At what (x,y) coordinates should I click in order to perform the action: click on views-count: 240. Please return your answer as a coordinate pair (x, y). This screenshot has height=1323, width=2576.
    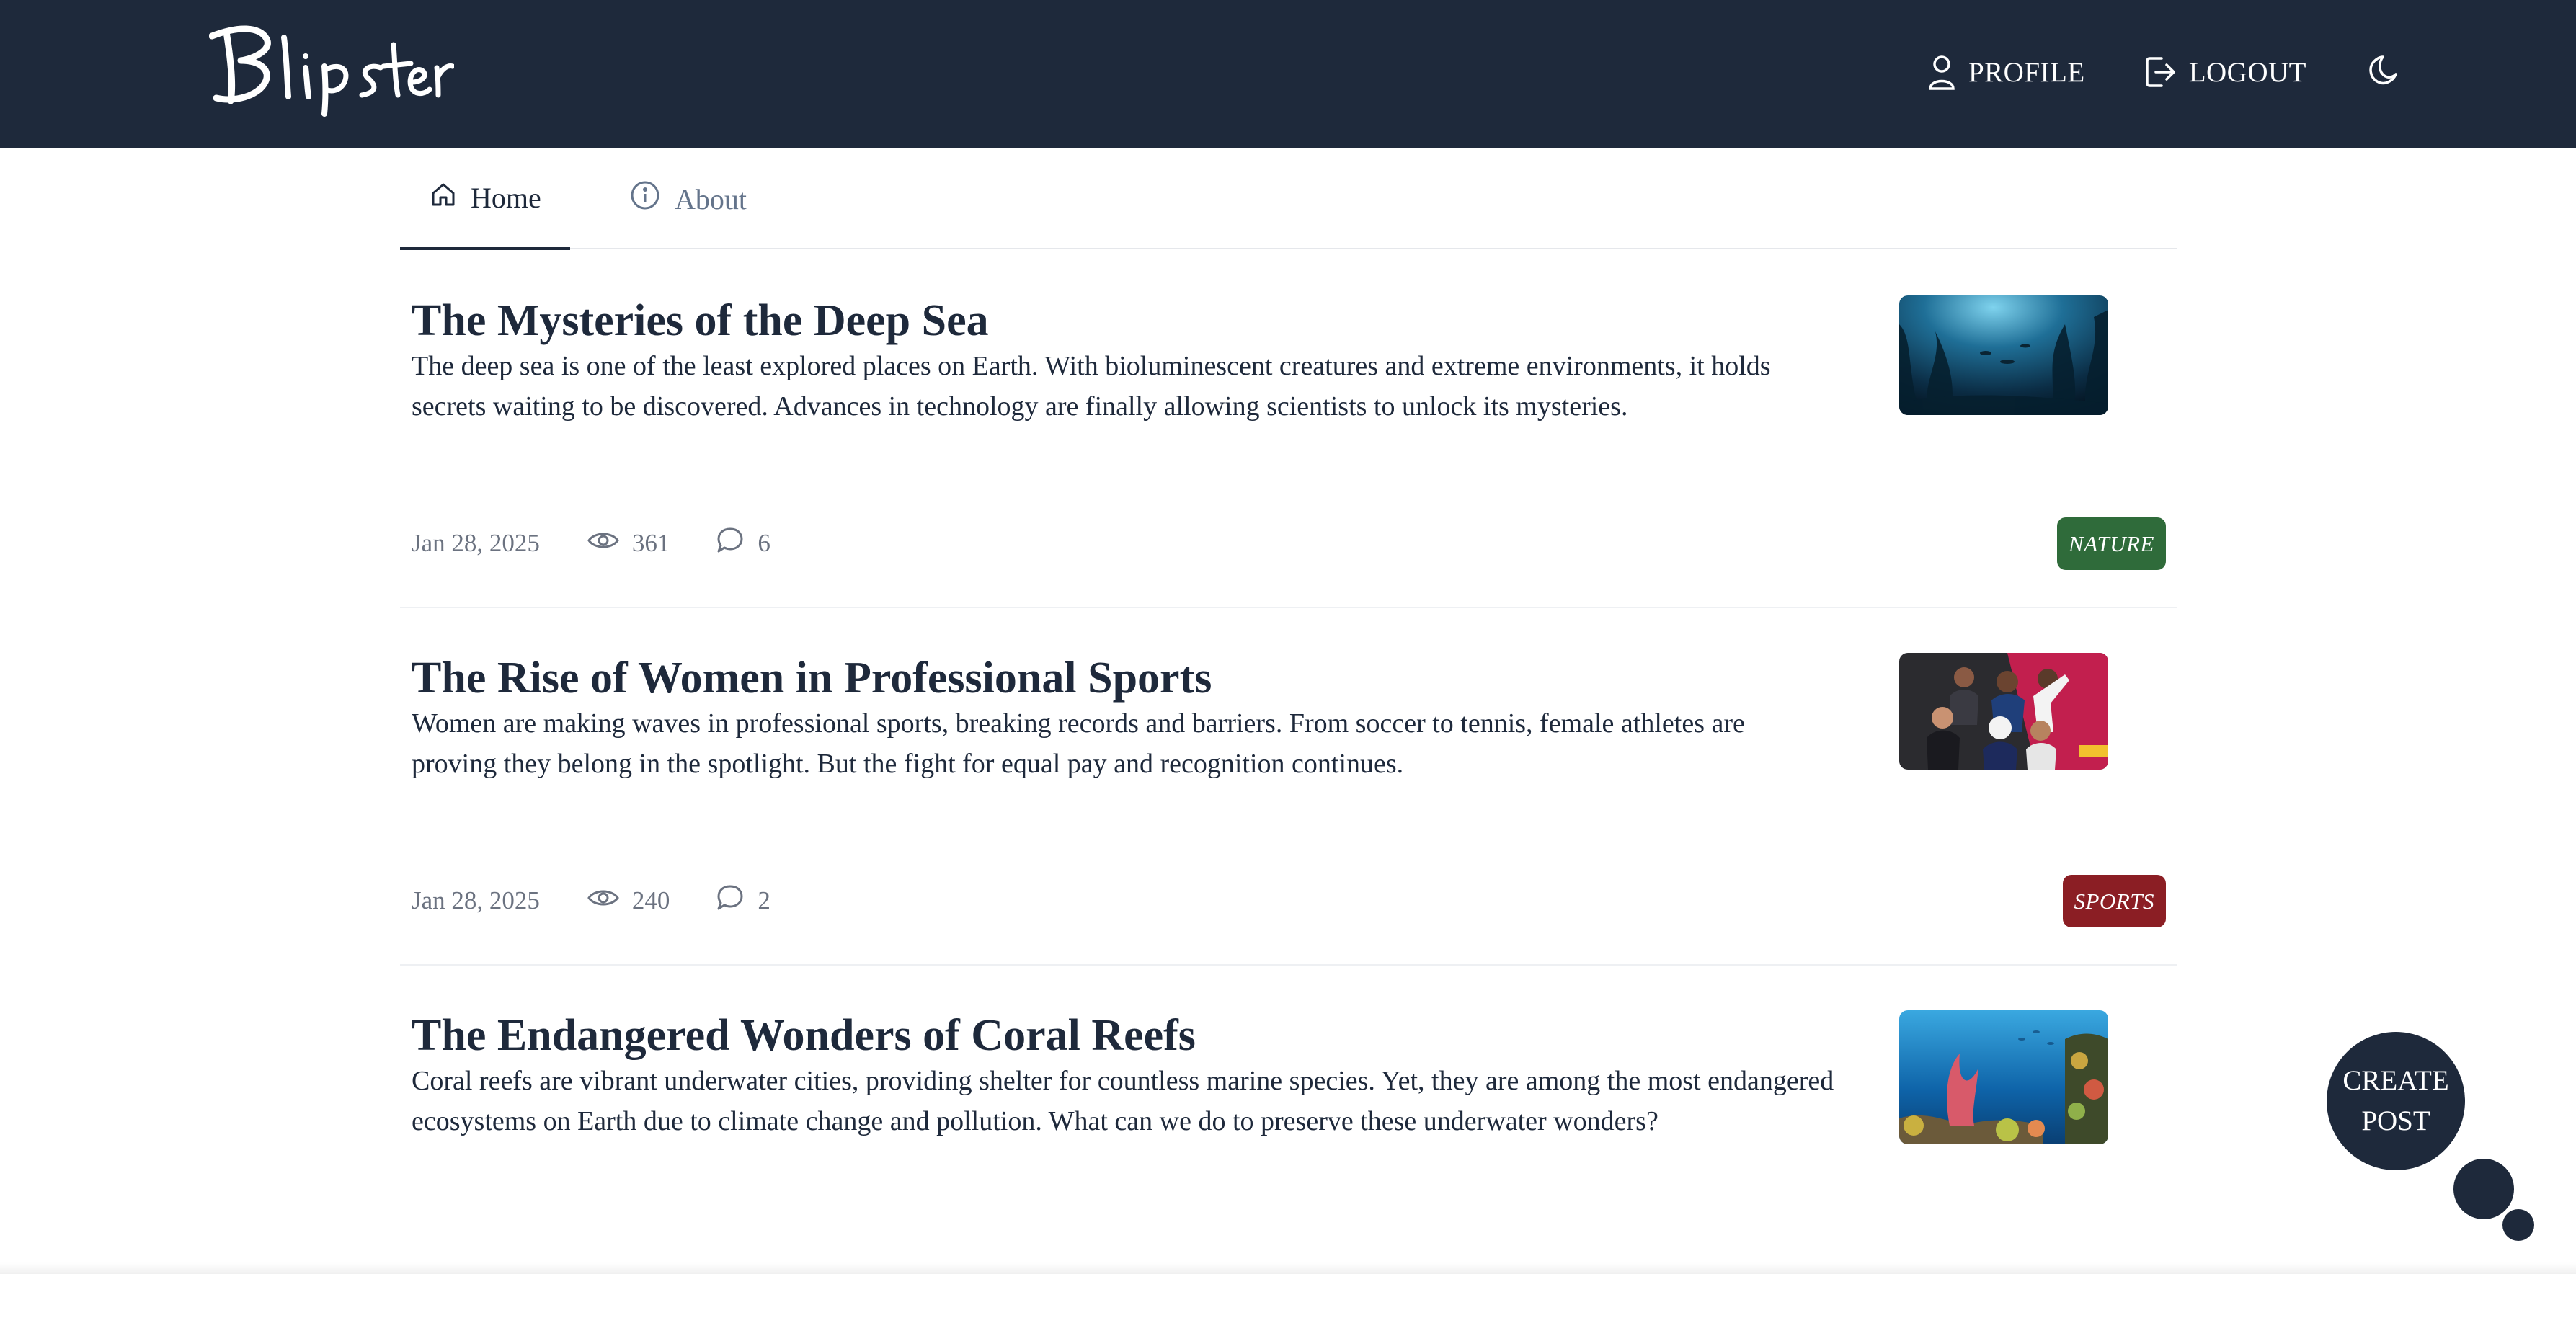
    Looking at the image, I should click on (628, 900).